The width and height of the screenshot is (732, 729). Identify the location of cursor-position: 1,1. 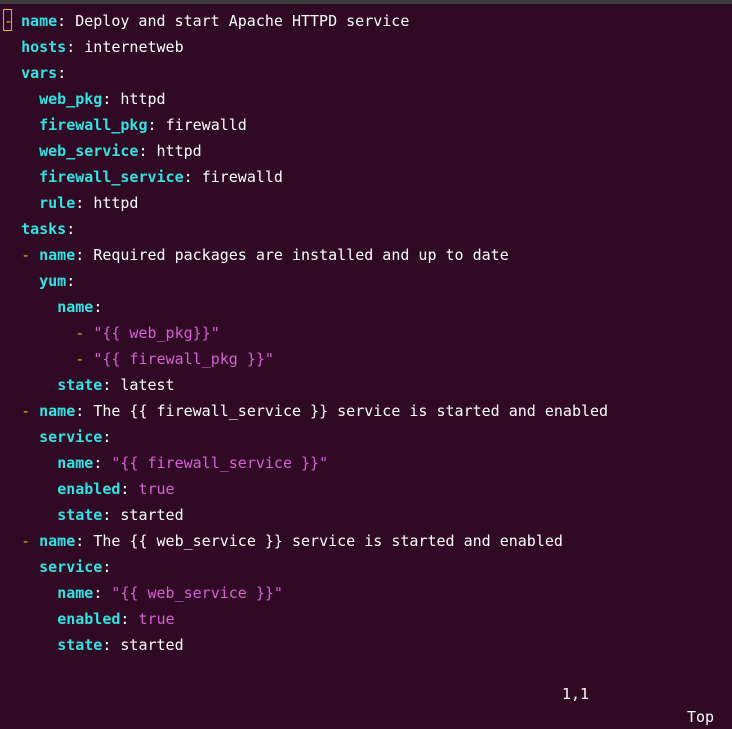
(576, 694).